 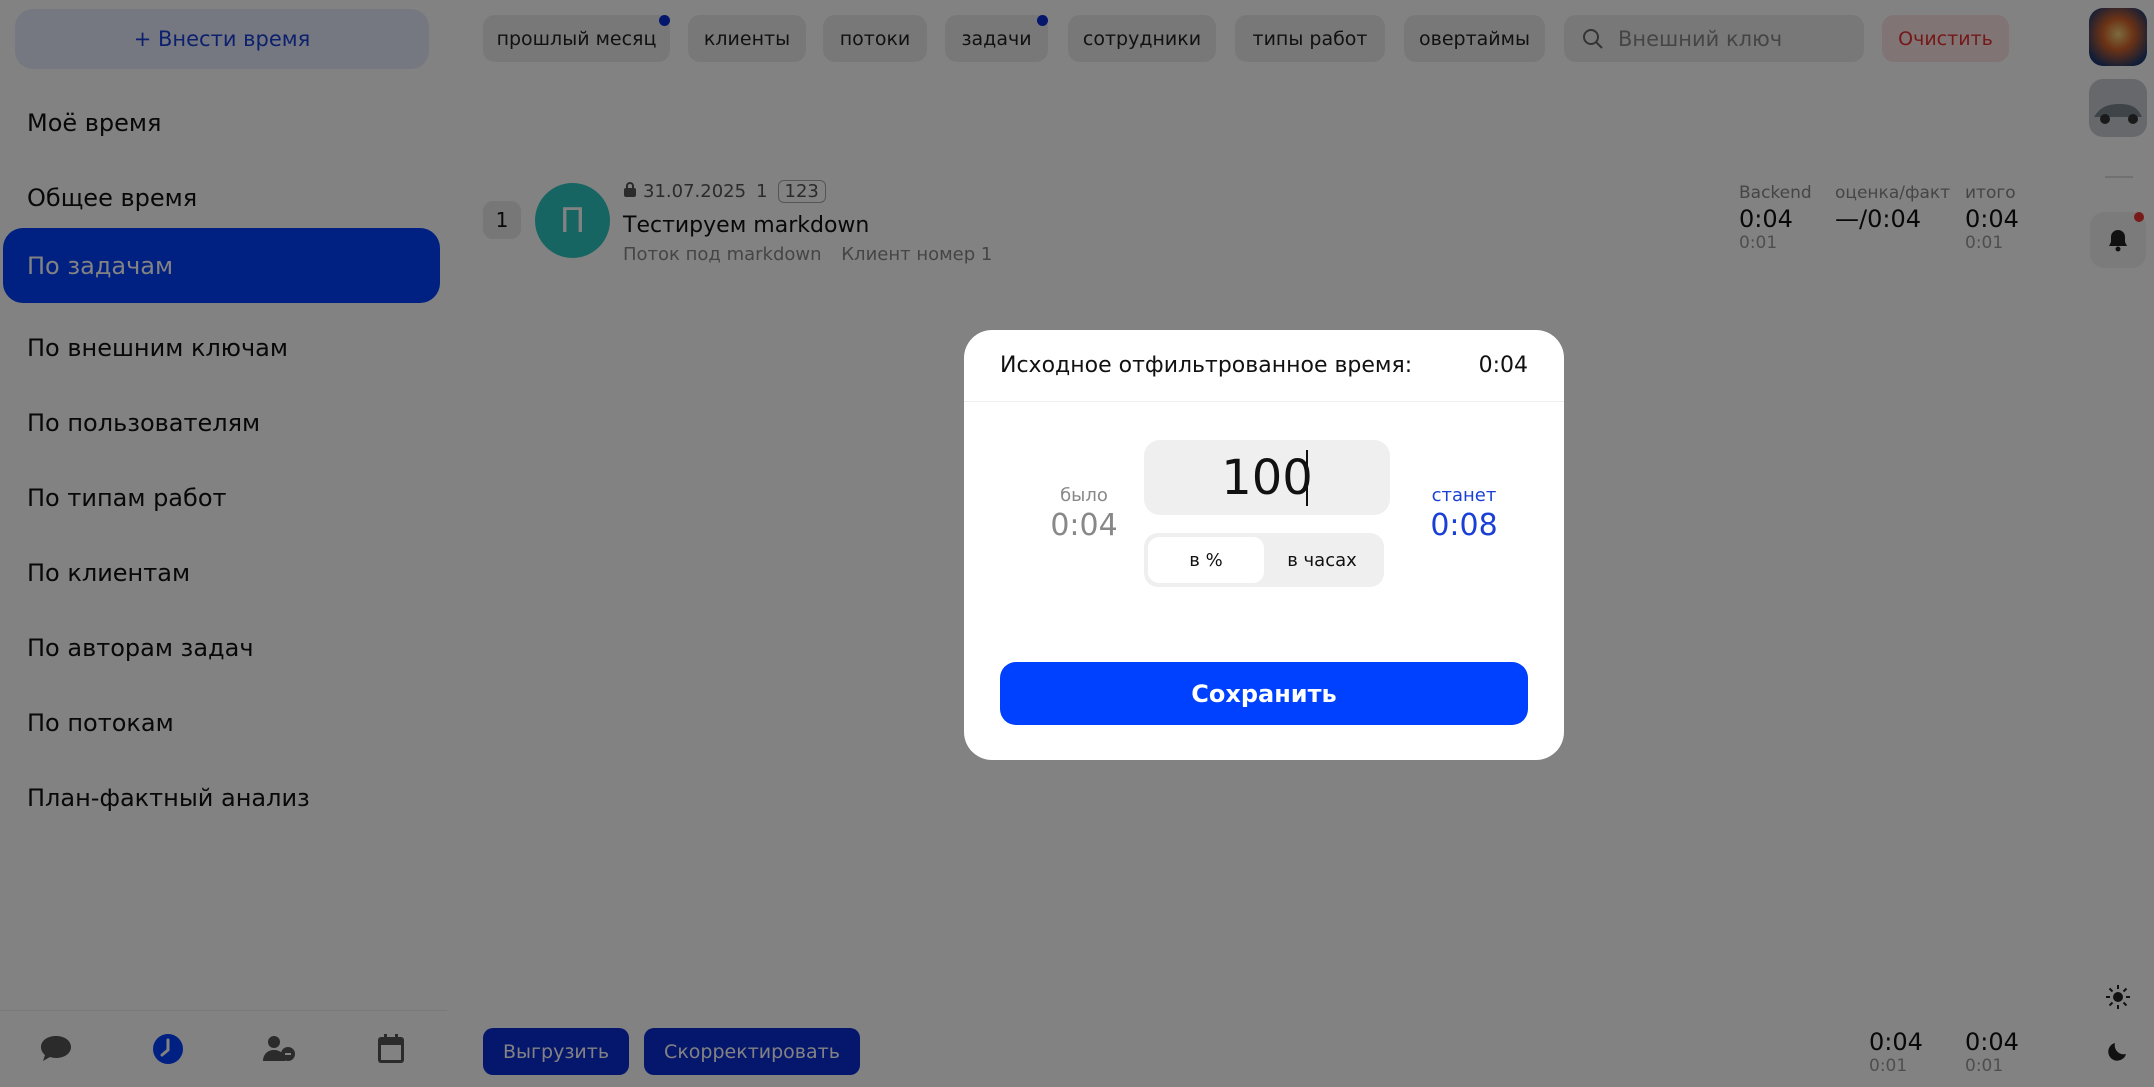 What do you see at coordinates (1084, 525) in the screenshot?
I see `was-value: 0:04` at bounding box center [1084, 525].